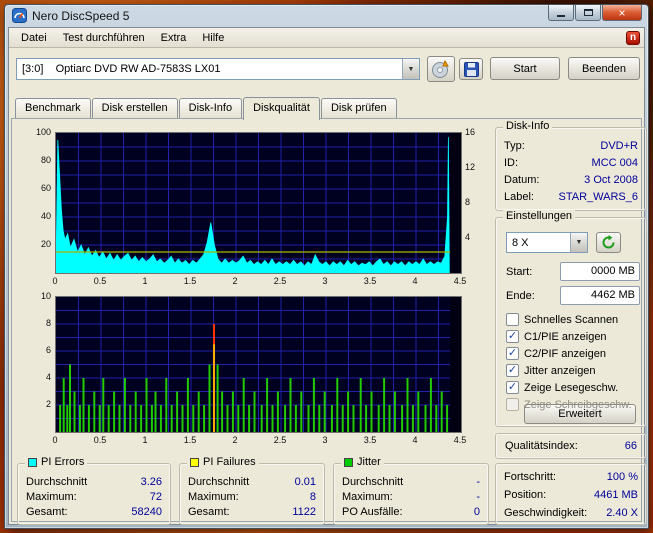 This screenshot has width=653, height=533. I want to click on stat-label: Maximum:, so click(367, 497).